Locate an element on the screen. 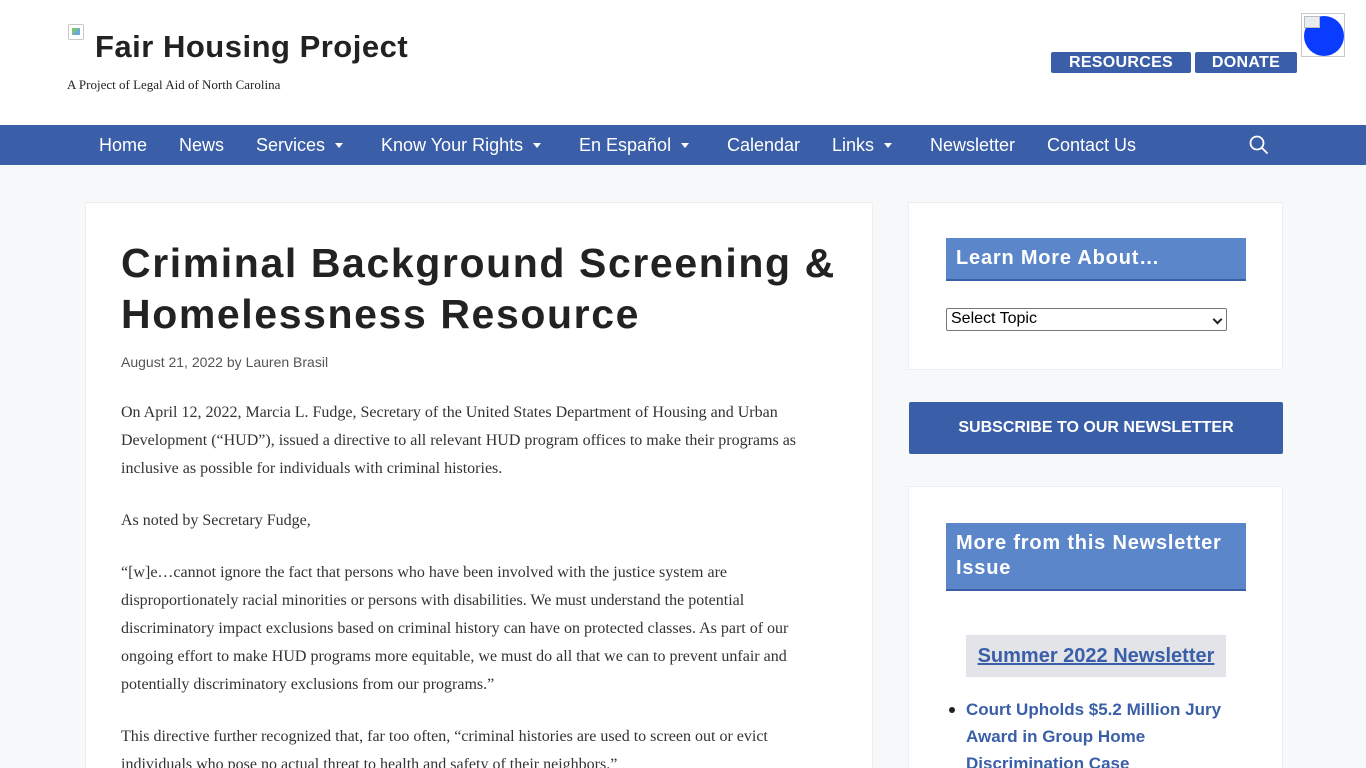 The image size is (1366, 768). nav-item-label: Newsletter is located at coordinates (973, 145).